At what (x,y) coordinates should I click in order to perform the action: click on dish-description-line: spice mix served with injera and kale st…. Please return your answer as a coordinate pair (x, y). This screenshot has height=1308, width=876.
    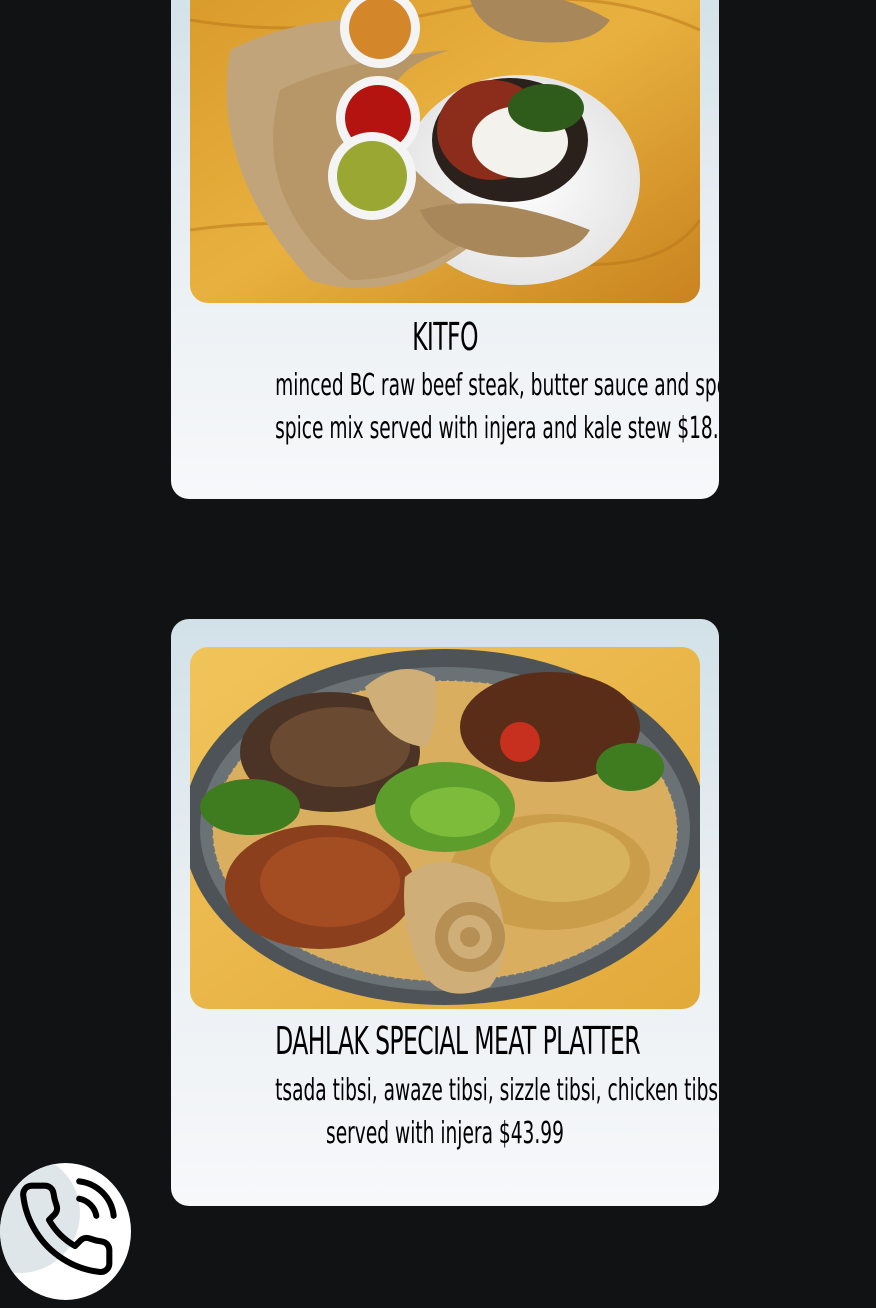
    Looking at the image, I should click on (497, 428).